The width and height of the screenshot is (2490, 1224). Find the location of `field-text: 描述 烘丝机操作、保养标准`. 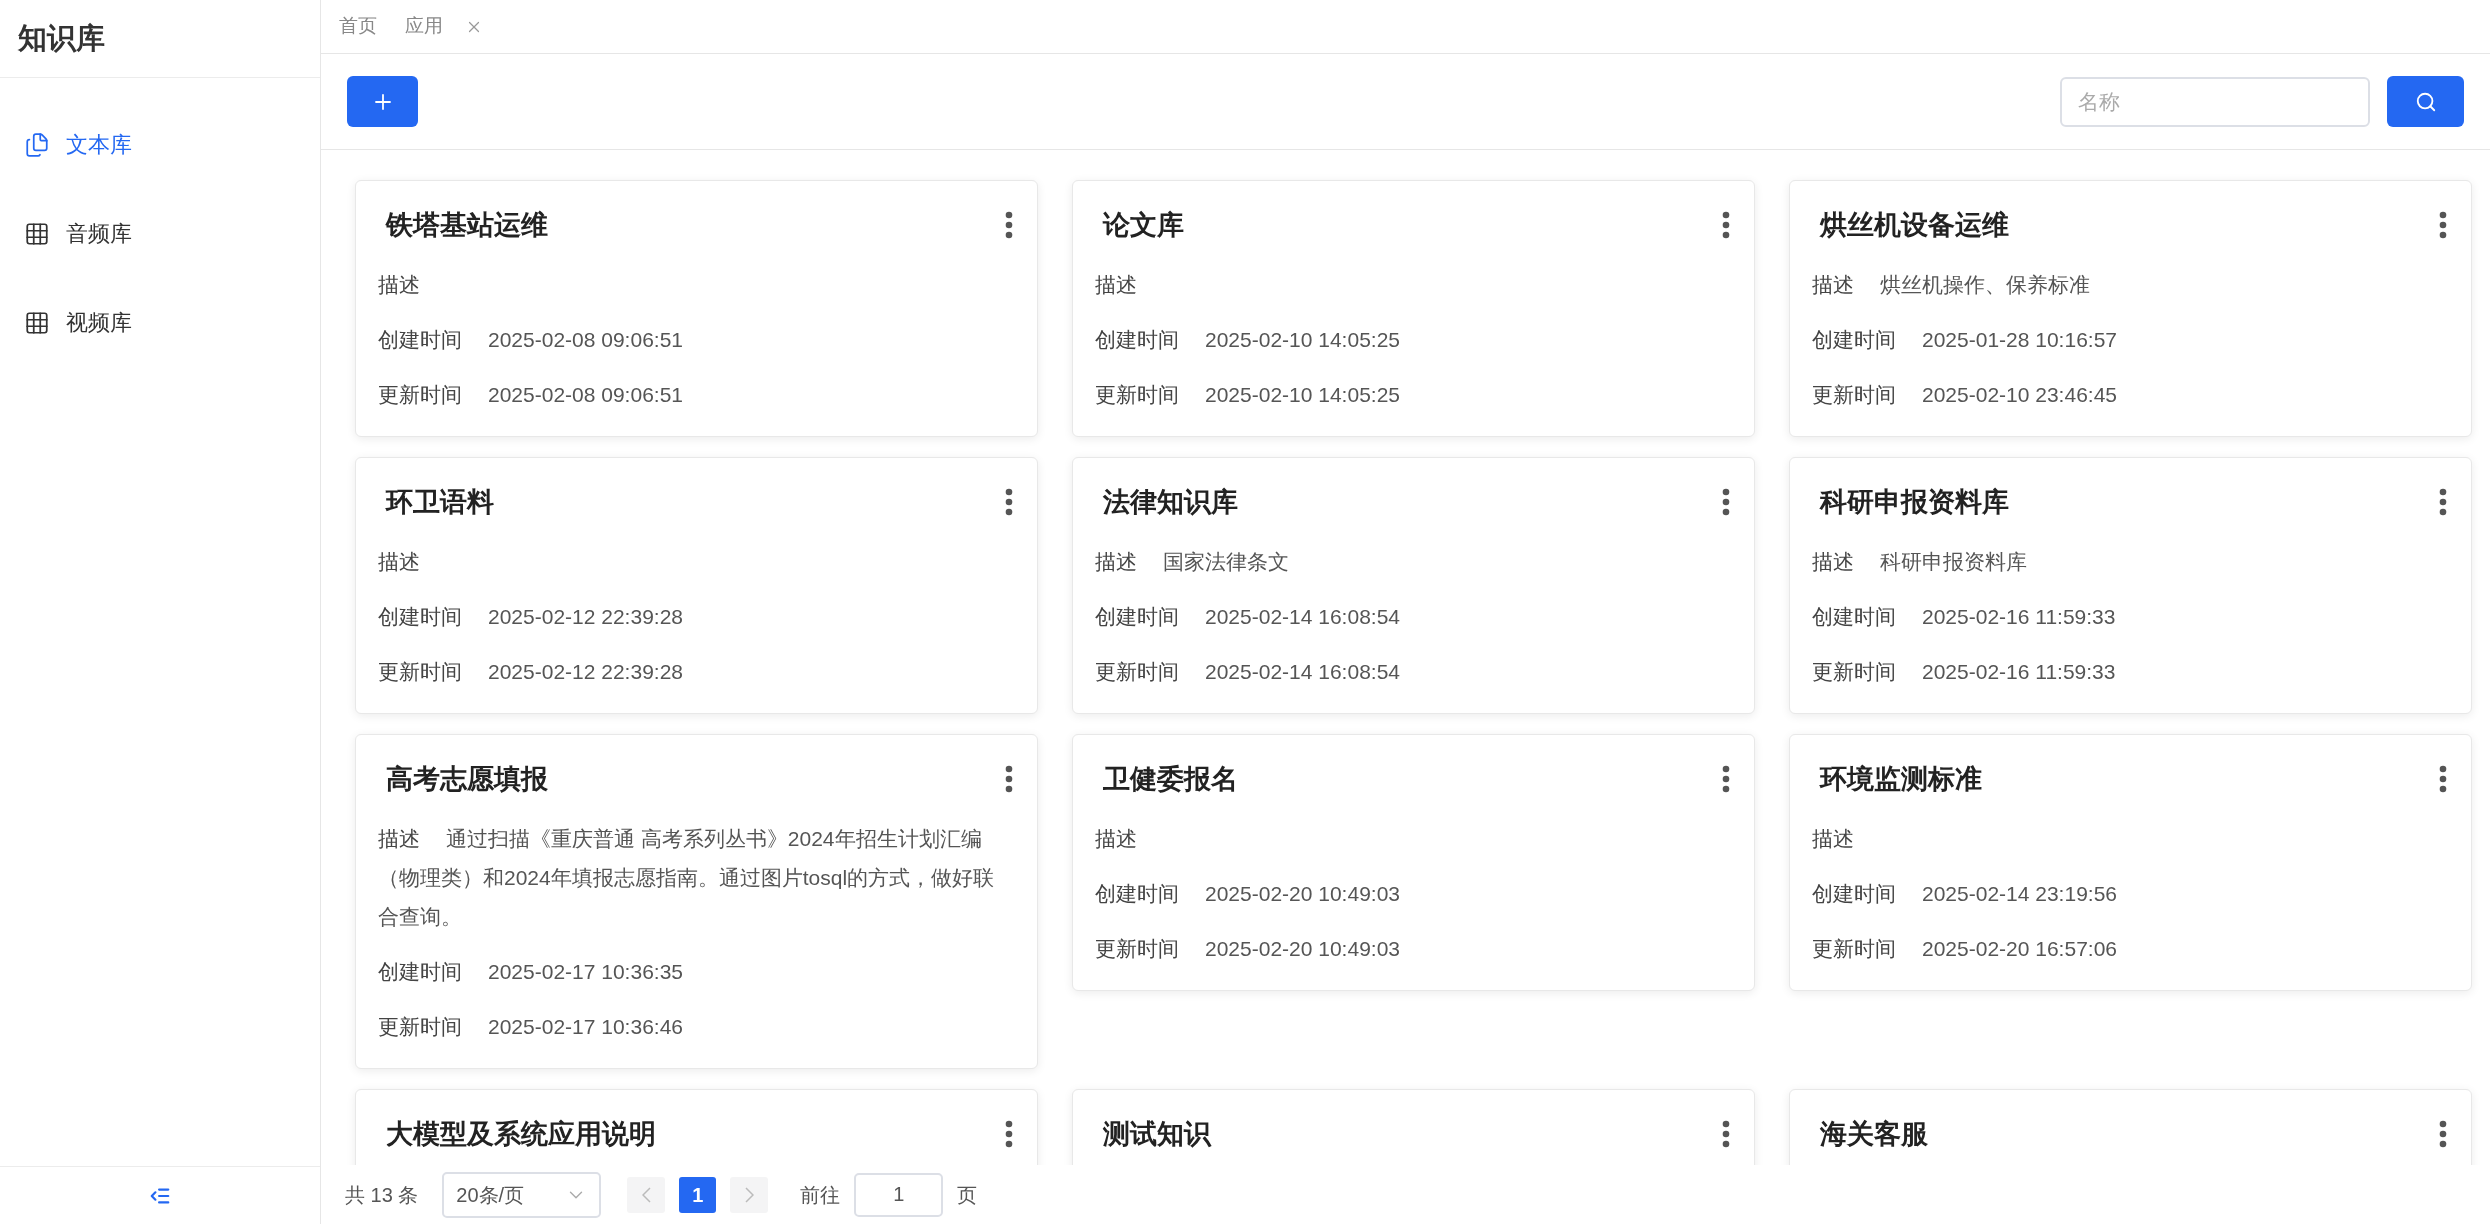

field-text: 描述 烘丝机操作、保养标准 is located at coordinates (1951, 285).